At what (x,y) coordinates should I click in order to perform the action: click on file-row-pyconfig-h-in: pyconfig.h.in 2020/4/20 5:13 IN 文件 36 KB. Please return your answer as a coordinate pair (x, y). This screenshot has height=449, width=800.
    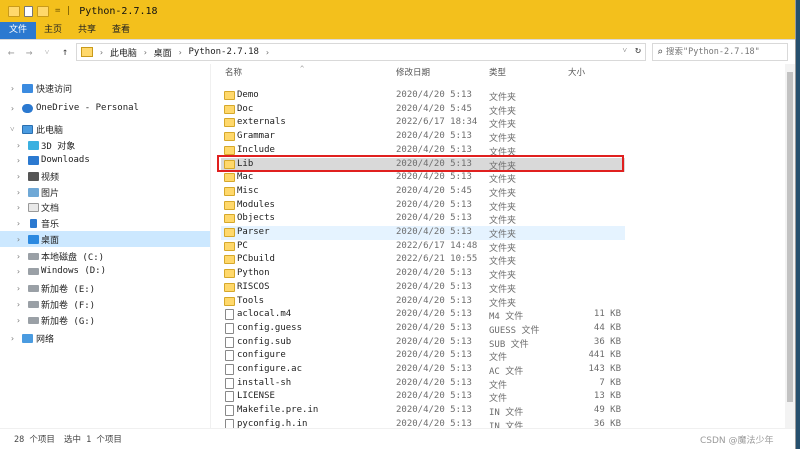
    Looking at the image, I should click on (423, 423).